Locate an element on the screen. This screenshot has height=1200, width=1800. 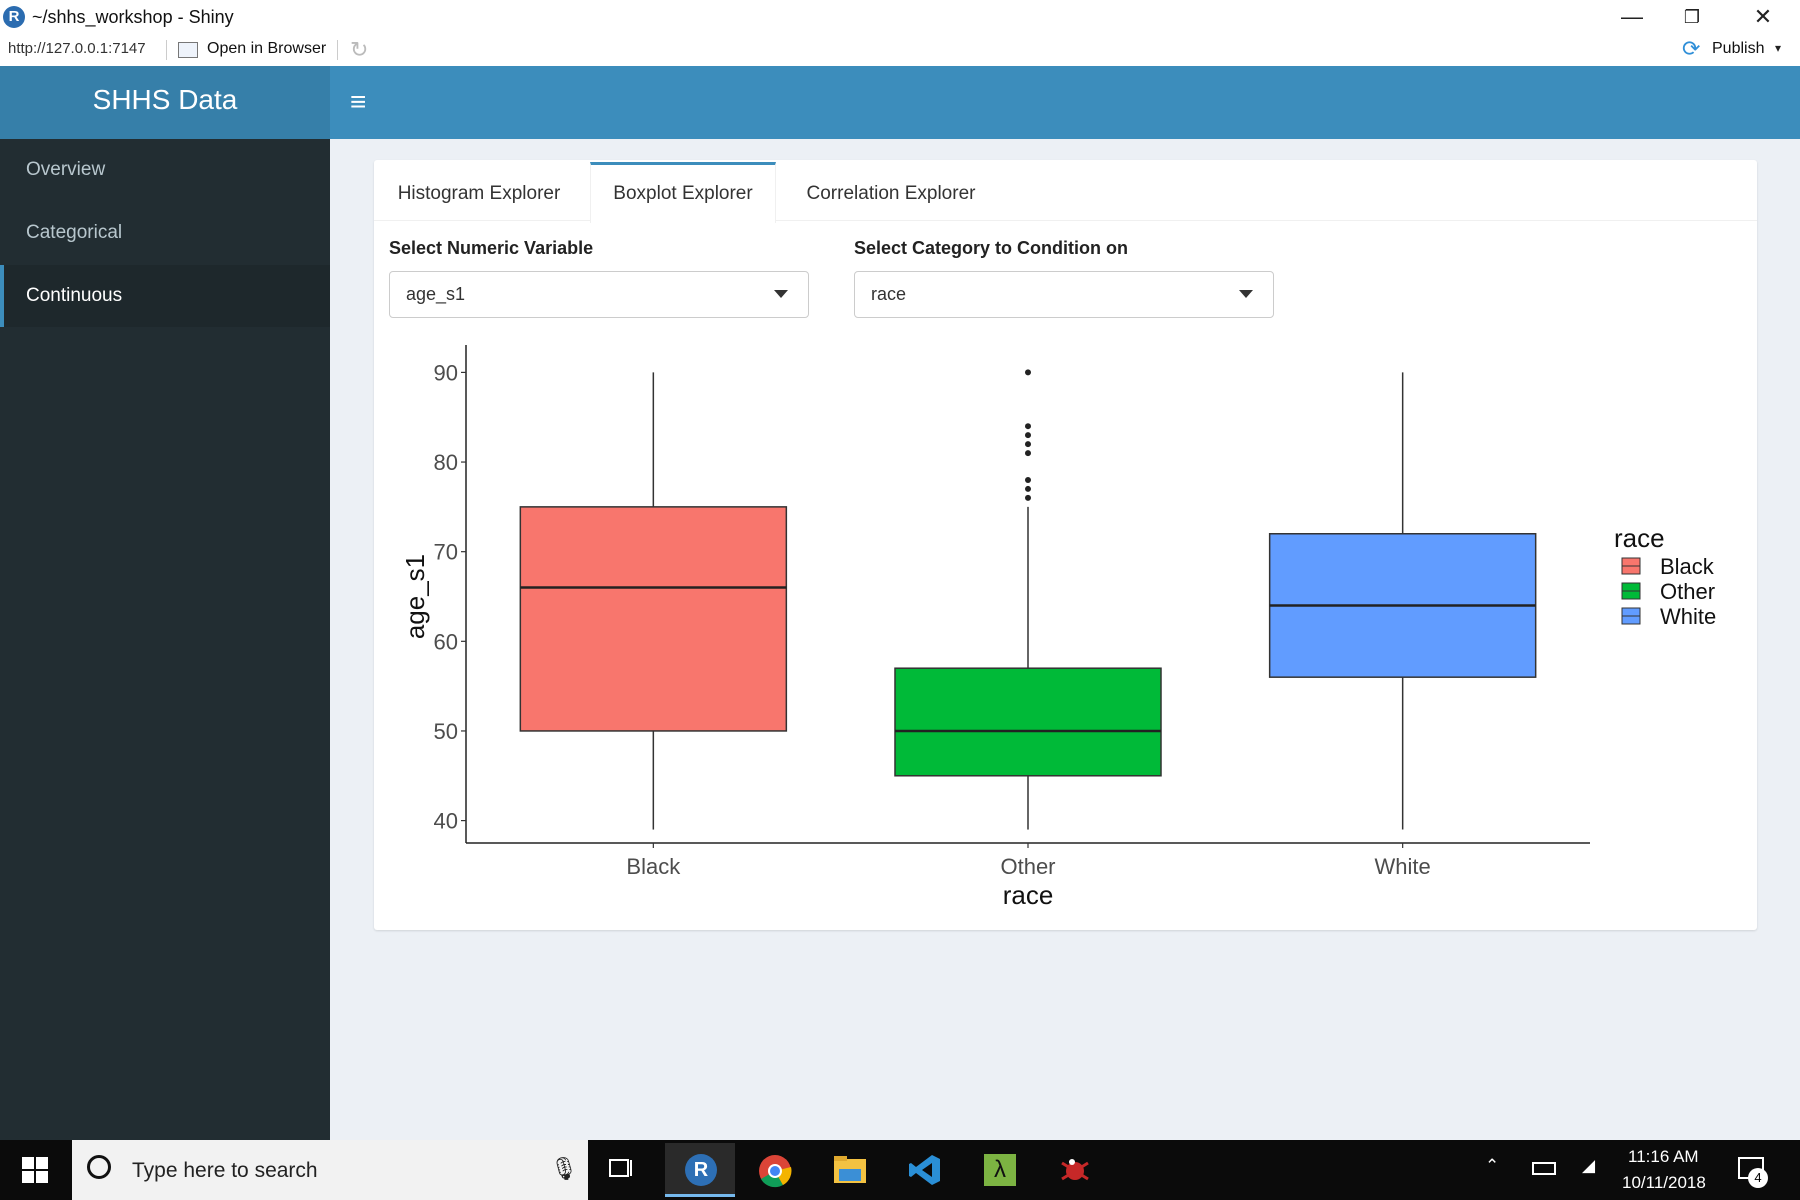
app-logo: SHHS Data is located at coordinates (165, 100).